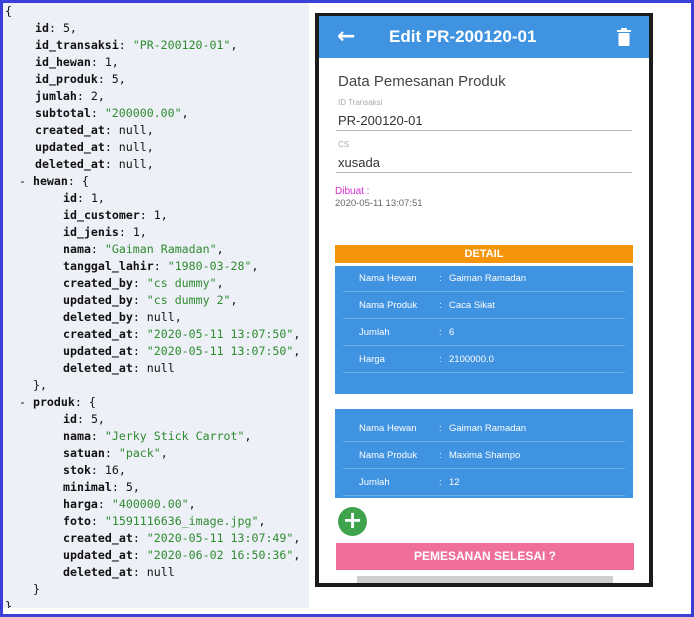 Image resolution: width=694 pixels, height=617 pixels. What do you see at coordinates (488, 278) in the screenshot?
I see `row-value: Gaiman Ramadan` at bounding box center [488, 278].